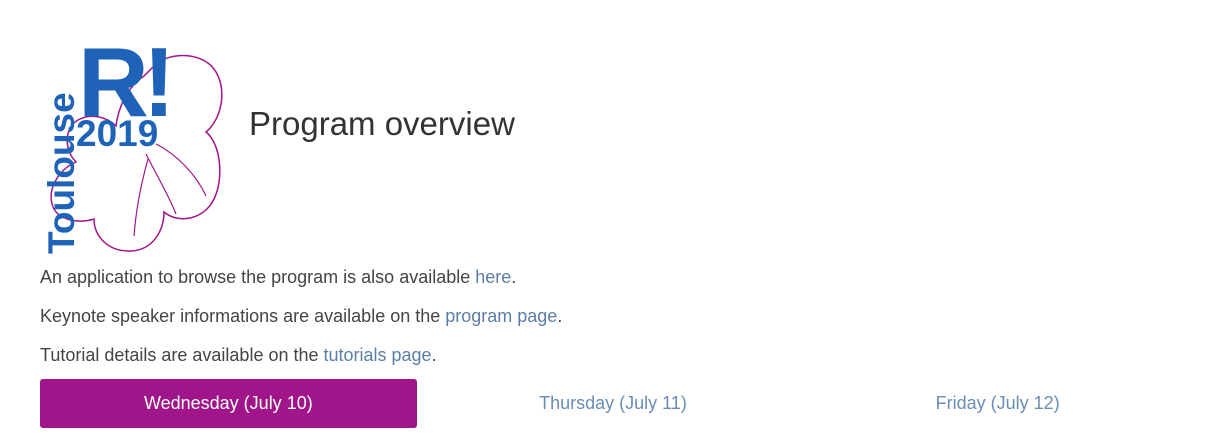  I want to click on tab-wednesday: Wednesday (July 10), so click(228, 403).